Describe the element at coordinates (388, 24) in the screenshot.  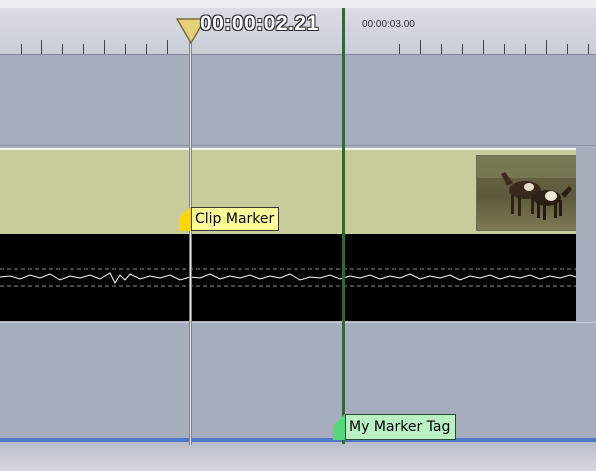
I see `ruler-time-label: 00:00:03.00` at that location.